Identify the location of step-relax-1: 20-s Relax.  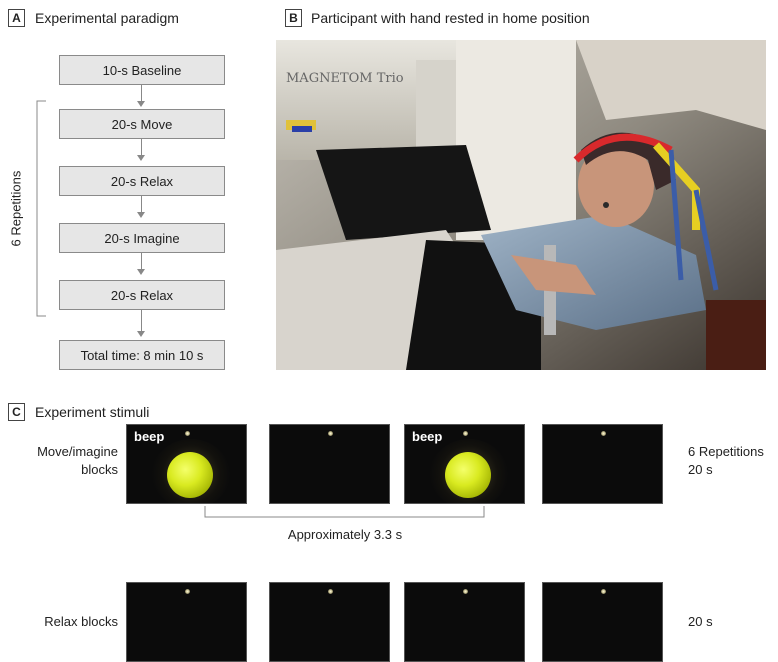
(142, 181).